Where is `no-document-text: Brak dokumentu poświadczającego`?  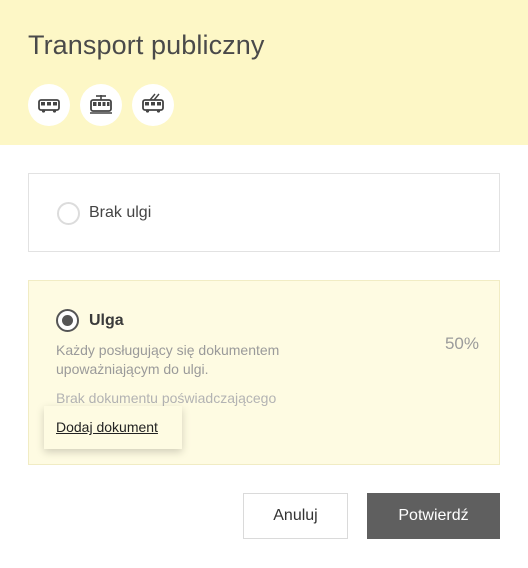 no-document-text: Brak dokumentu poświadczającego is located at coordinates (166, 398).